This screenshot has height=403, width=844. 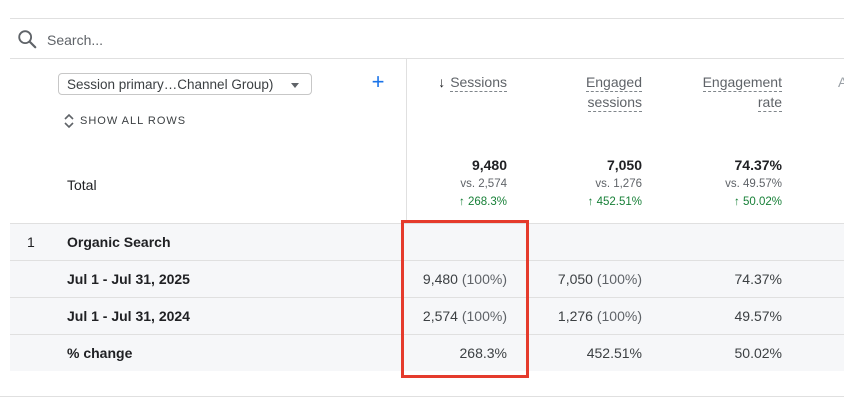 What do you see at coordinates (27, 39) in the screenshot?
I see `search-icon` at bounding box center [27, 39].